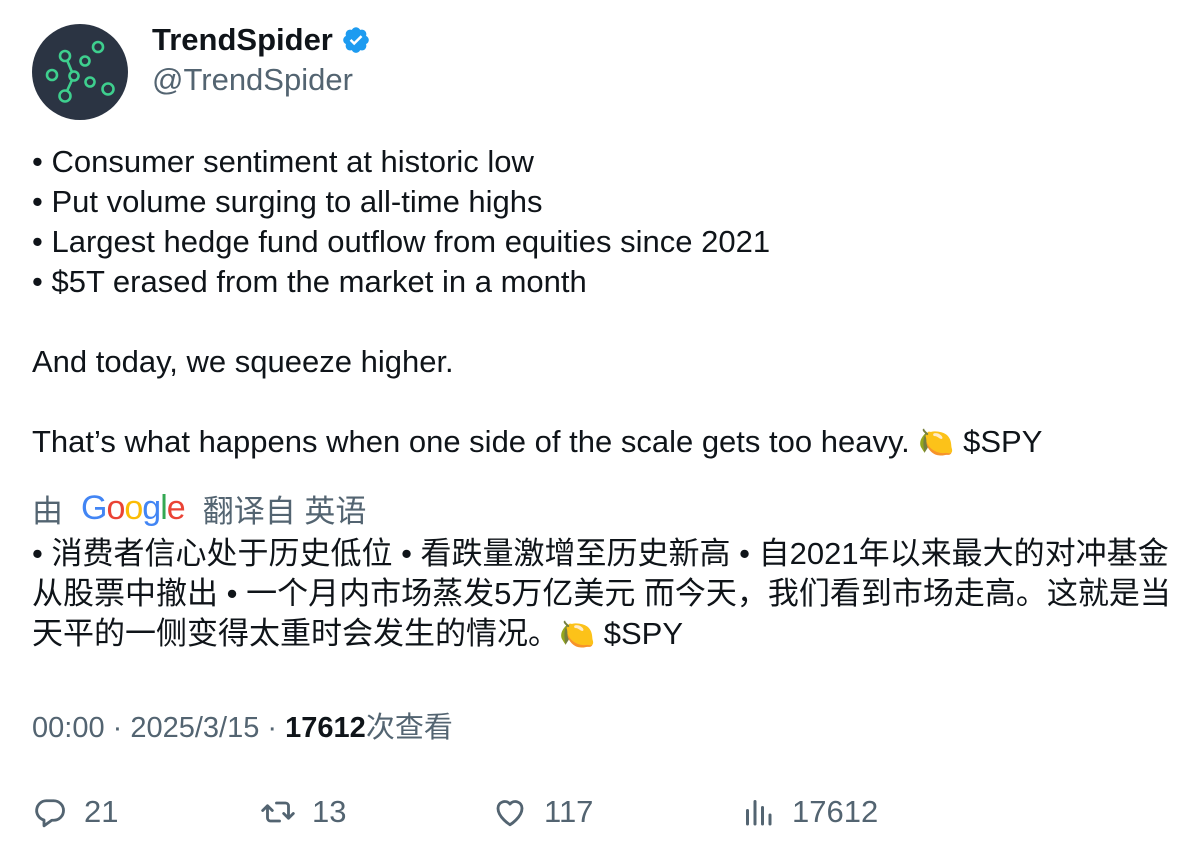 This screenshot has width=1196, height=858. Describe the element at coordinates (75, 812) in the screenshot. I see `reply-button: 21` at that location.